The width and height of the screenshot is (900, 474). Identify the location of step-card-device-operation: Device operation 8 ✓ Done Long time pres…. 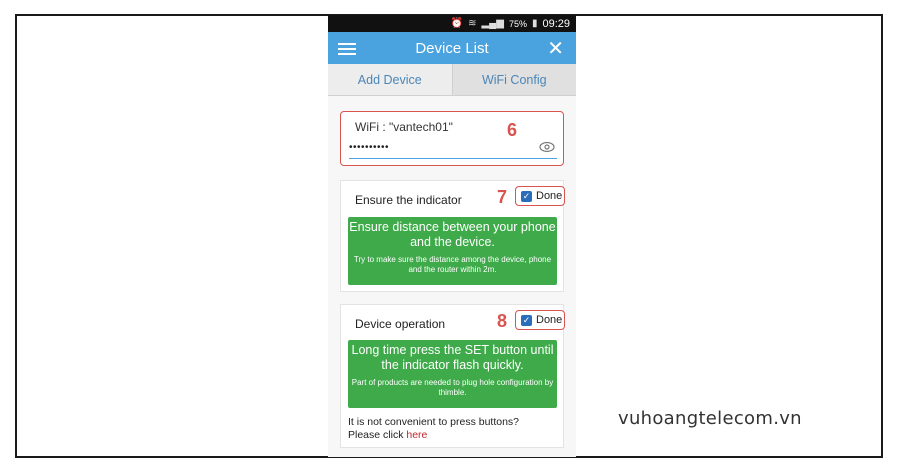
(452, 376).